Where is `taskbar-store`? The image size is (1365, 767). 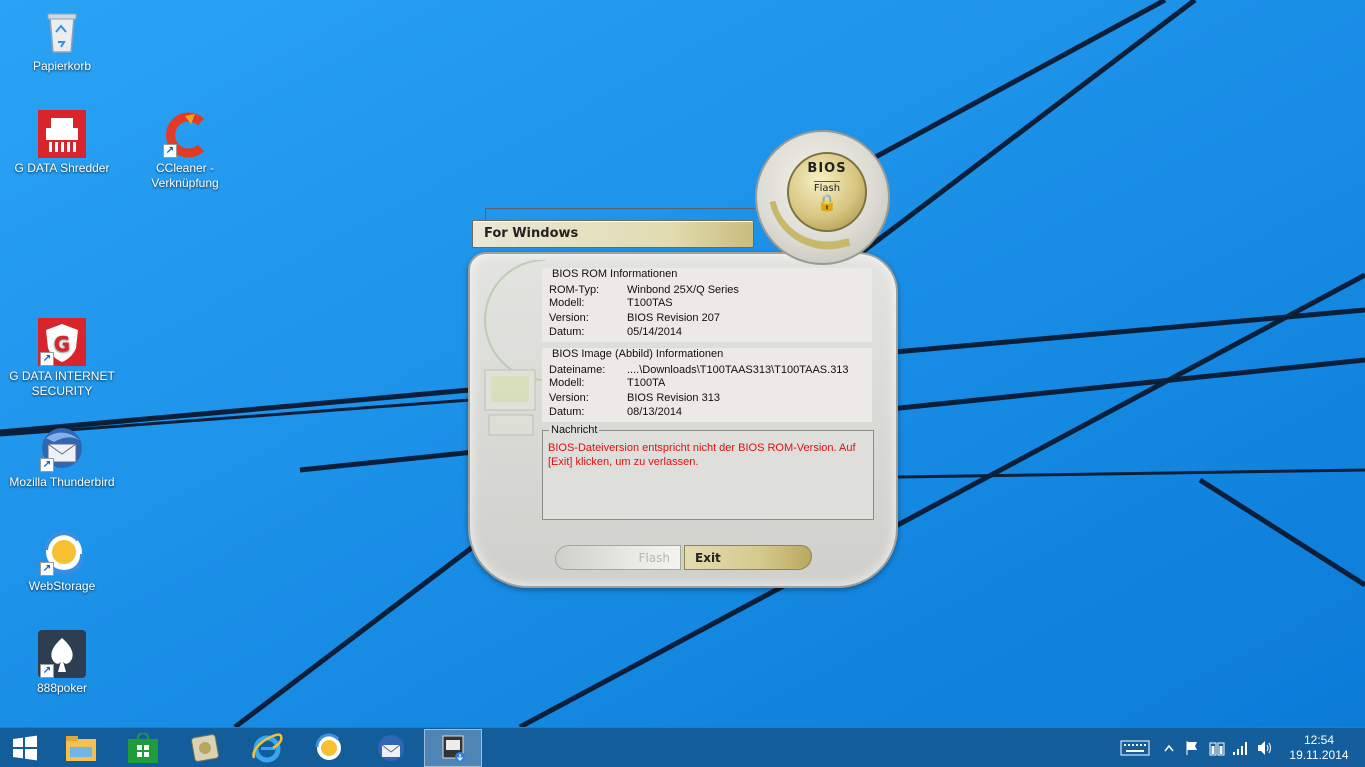 taskbar-store is located at coordinates (143, 748).